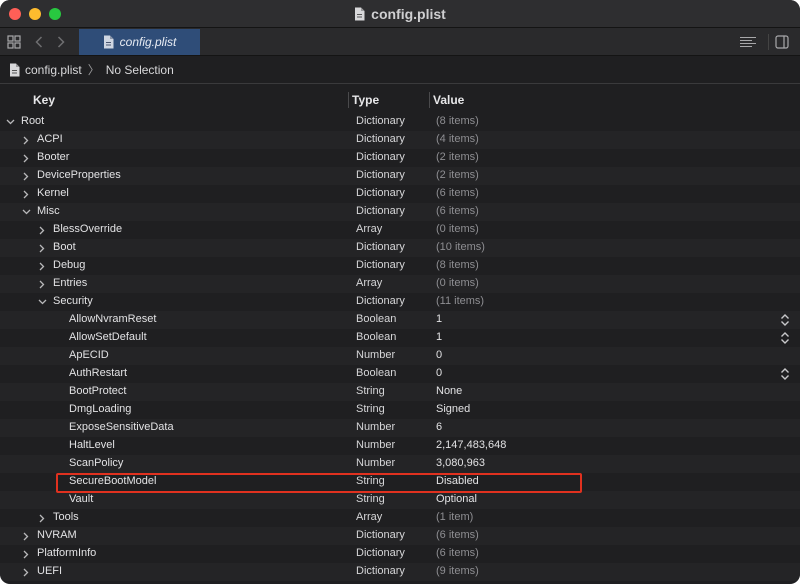 This screenshot has height=584, width=800. Describe the element at coordinates (454, 517) in the screenshot. I see `row-value: (1 item)` at that location.